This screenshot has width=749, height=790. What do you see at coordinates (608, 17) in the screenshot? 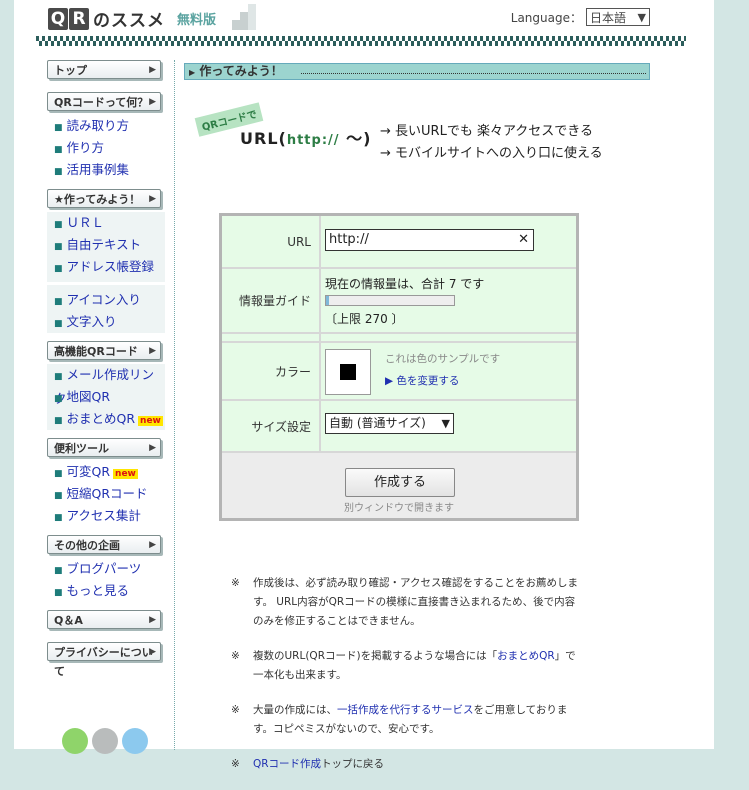
I see `language-value: 日本語` at bounding box center [608, 17].